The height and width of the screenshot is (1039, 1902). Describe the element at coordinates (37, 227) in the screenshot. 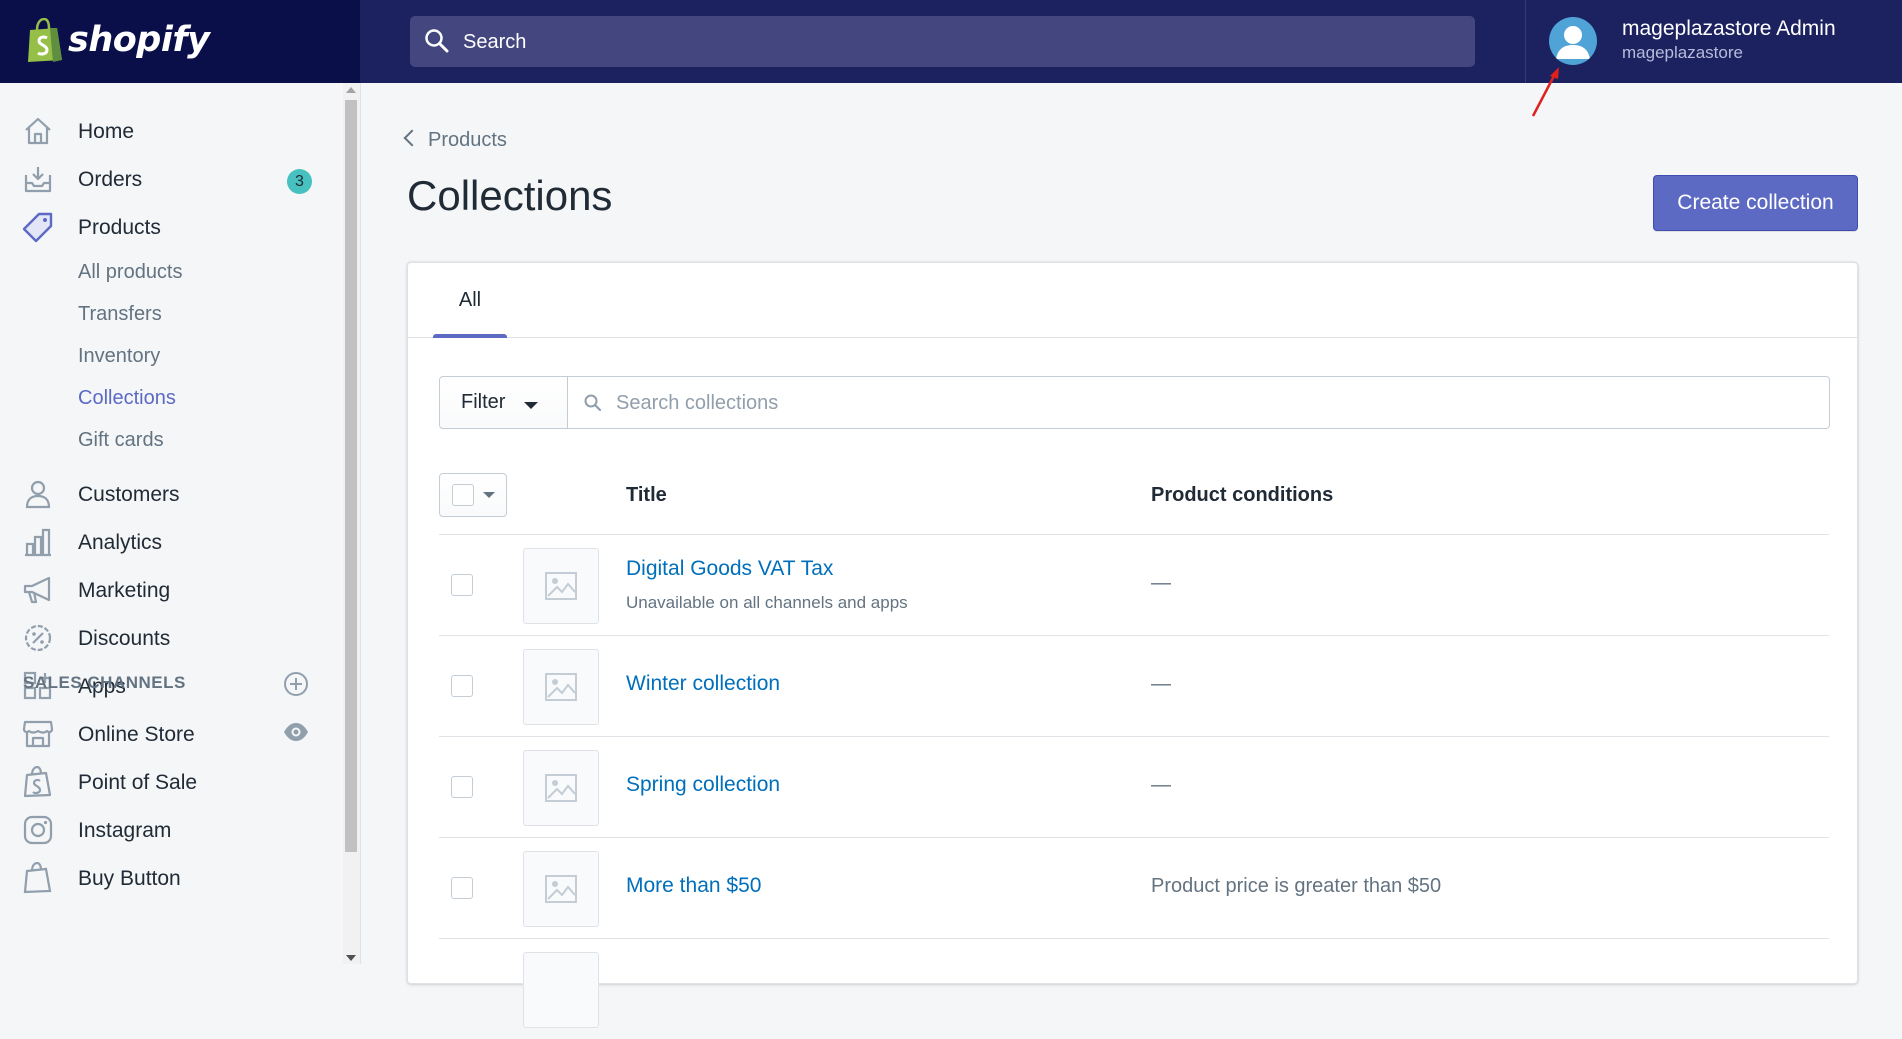

I see `tag-icon` at that location.